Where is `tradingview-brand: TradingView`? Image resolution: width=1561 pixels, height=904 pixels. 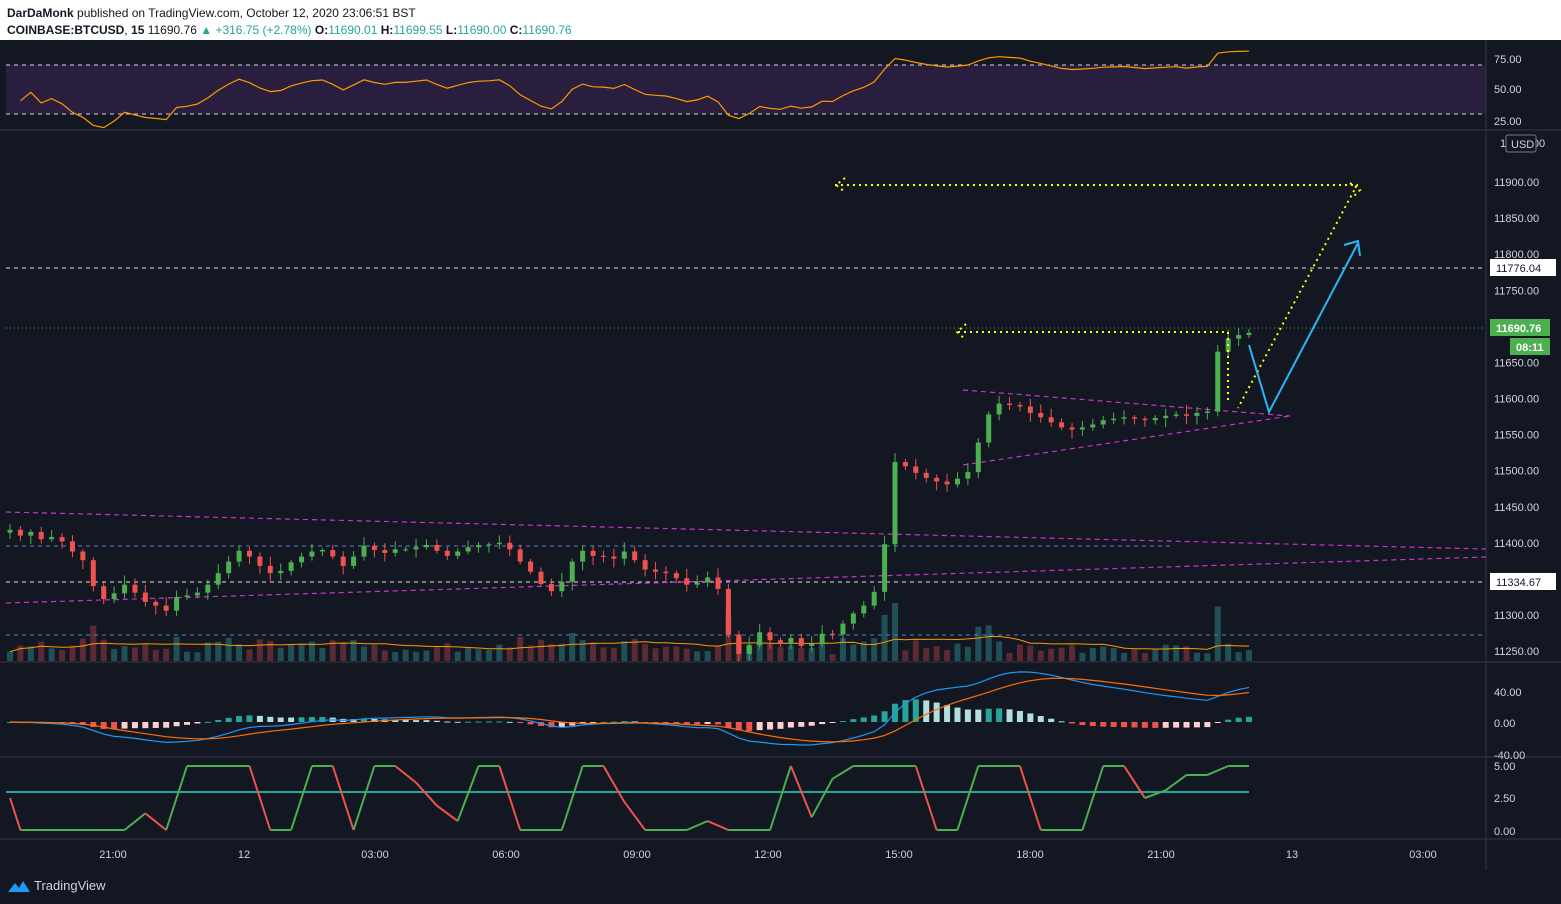 tradingview-brand: TradingView is located at coordinates (70, 885).